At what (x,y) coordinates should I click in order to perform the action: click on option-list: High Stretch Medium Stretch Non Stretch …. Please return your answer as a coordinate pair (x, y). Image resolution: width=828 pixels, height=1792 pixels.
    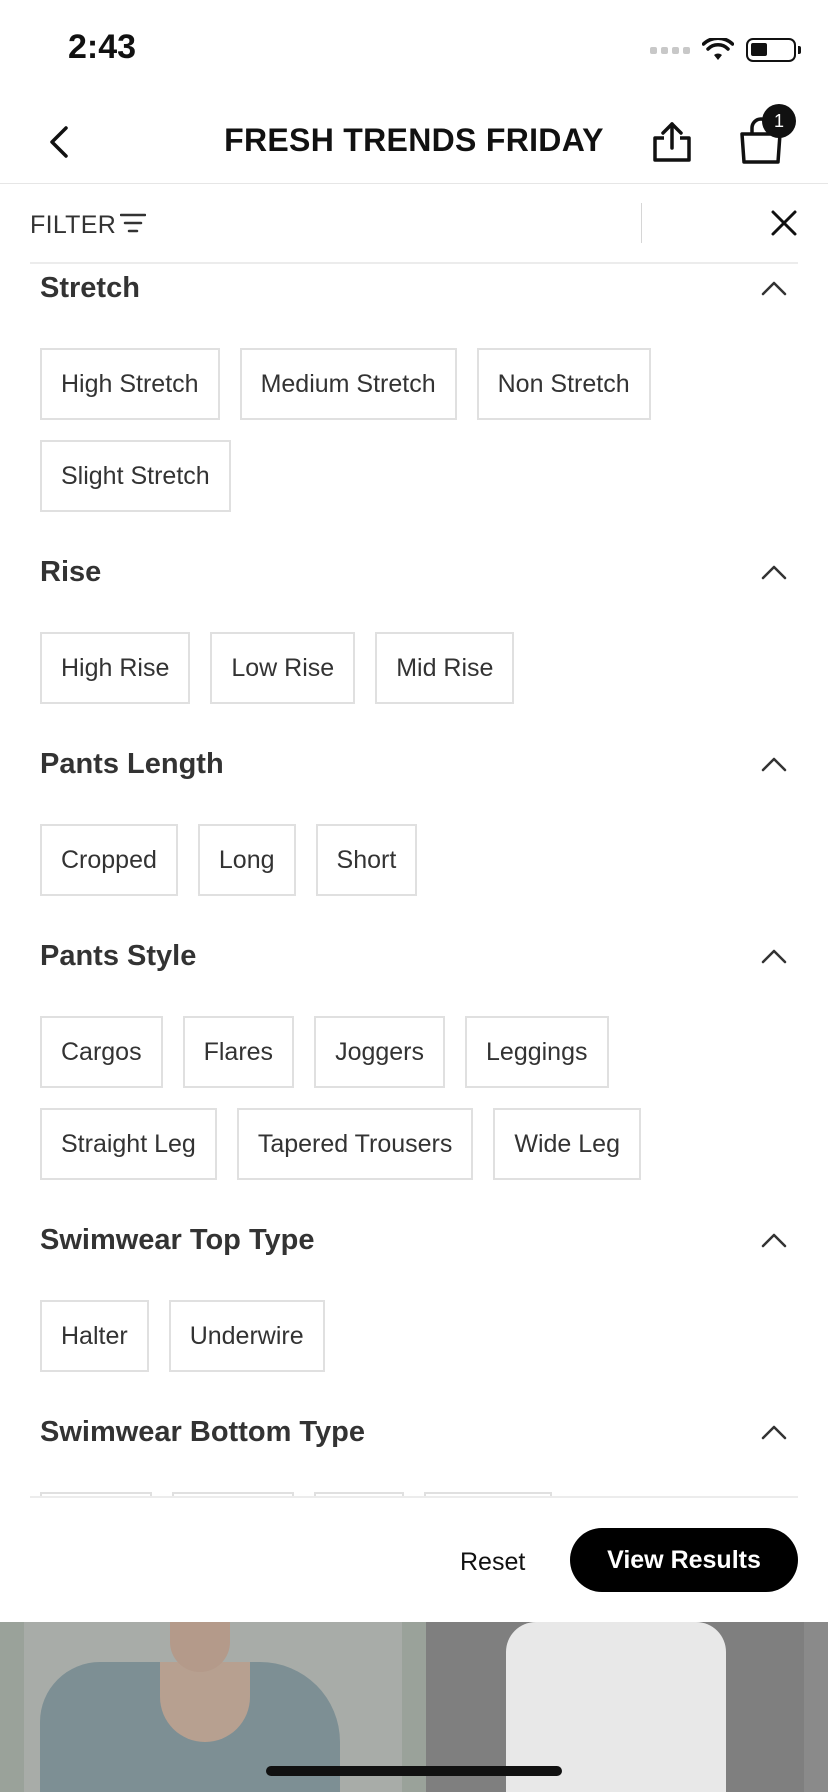
    Looking at the image, I should click on (420, 430).